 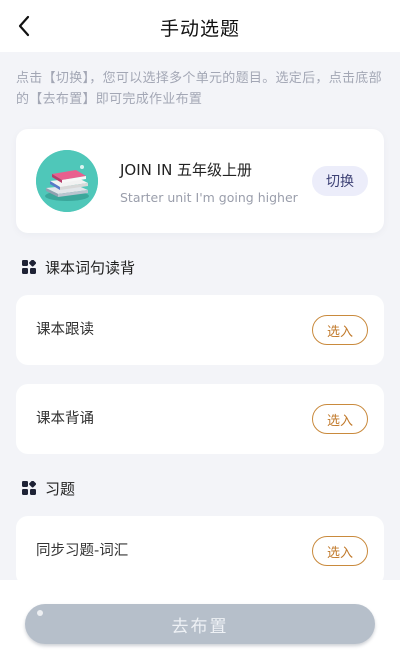 What do you see at coordinates (340, 181) in the screenshot?
I see `switch-book-button: 切换` at bounding box center [340, 181].